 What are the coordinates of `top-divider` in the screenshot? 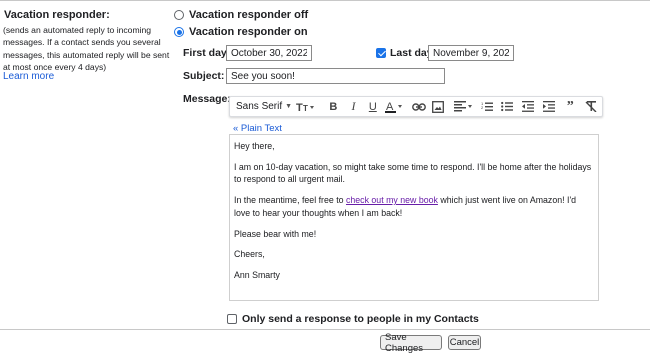 It's located at (325, 0).